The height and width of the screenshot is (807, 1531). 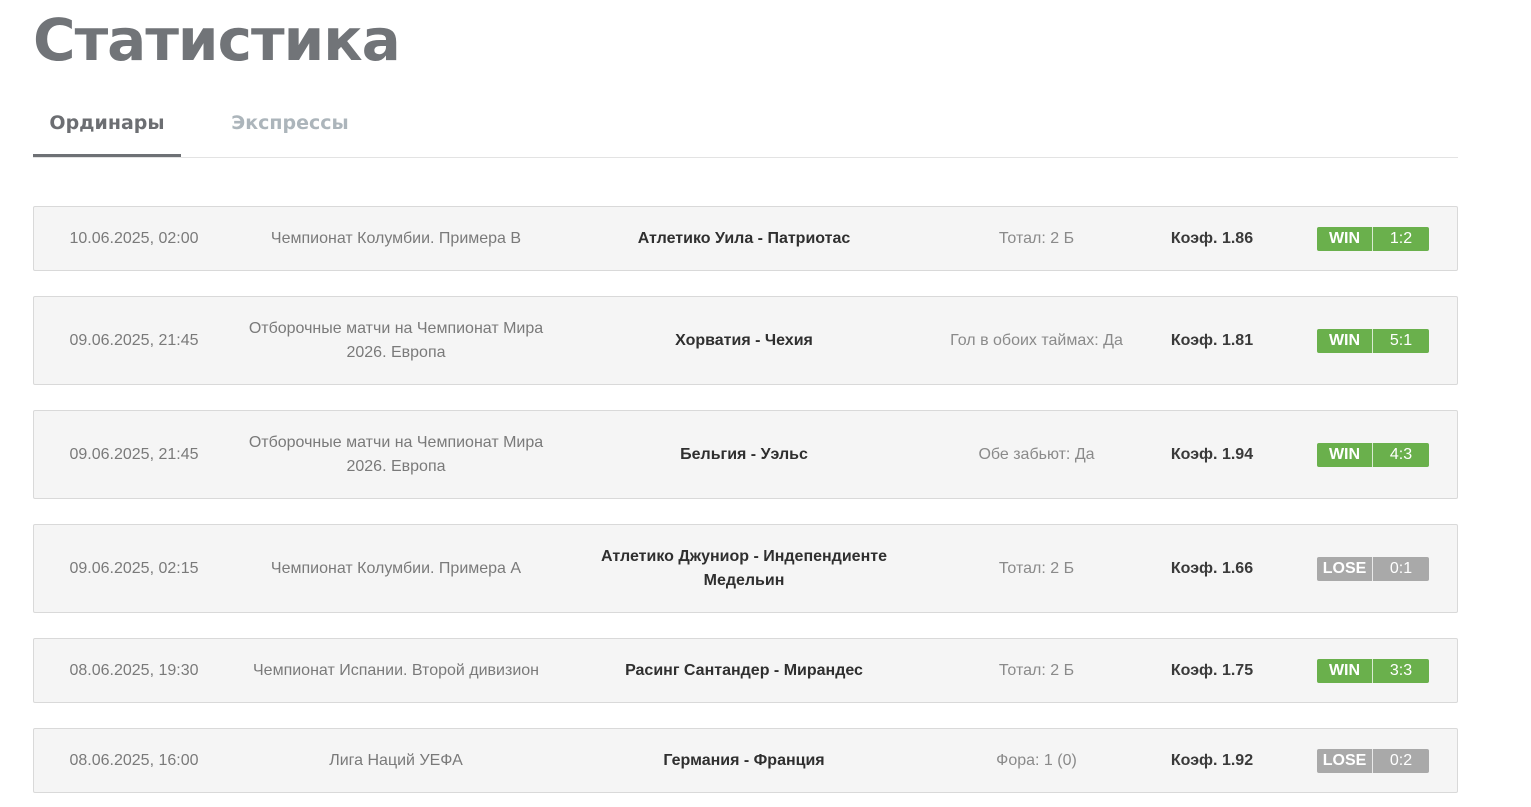 I want to click on result-badge: LOSE 0:2, so click(x=1373, y=760).